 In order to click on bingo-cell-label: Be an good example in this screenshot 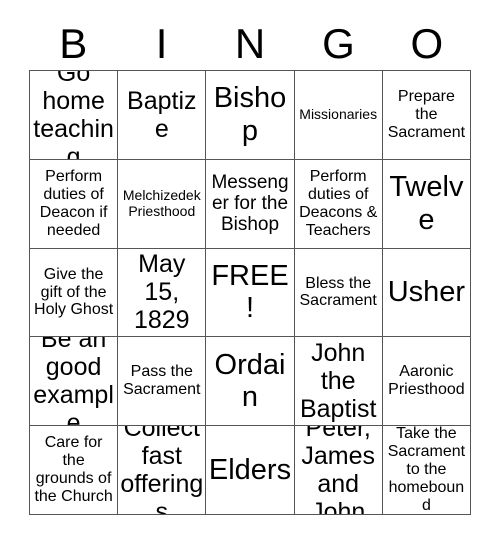, I will do `click(73, 382)`.